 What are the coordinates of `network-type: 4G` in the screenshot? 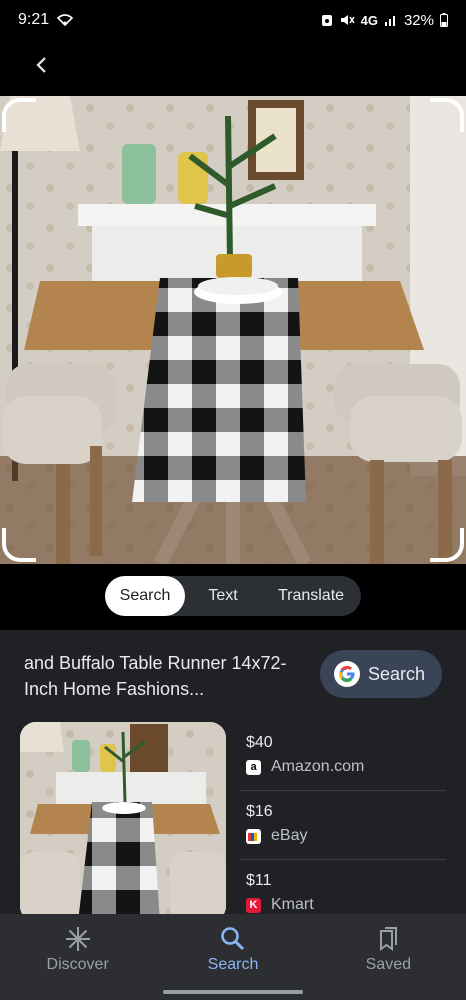 It's located at (369, 20).